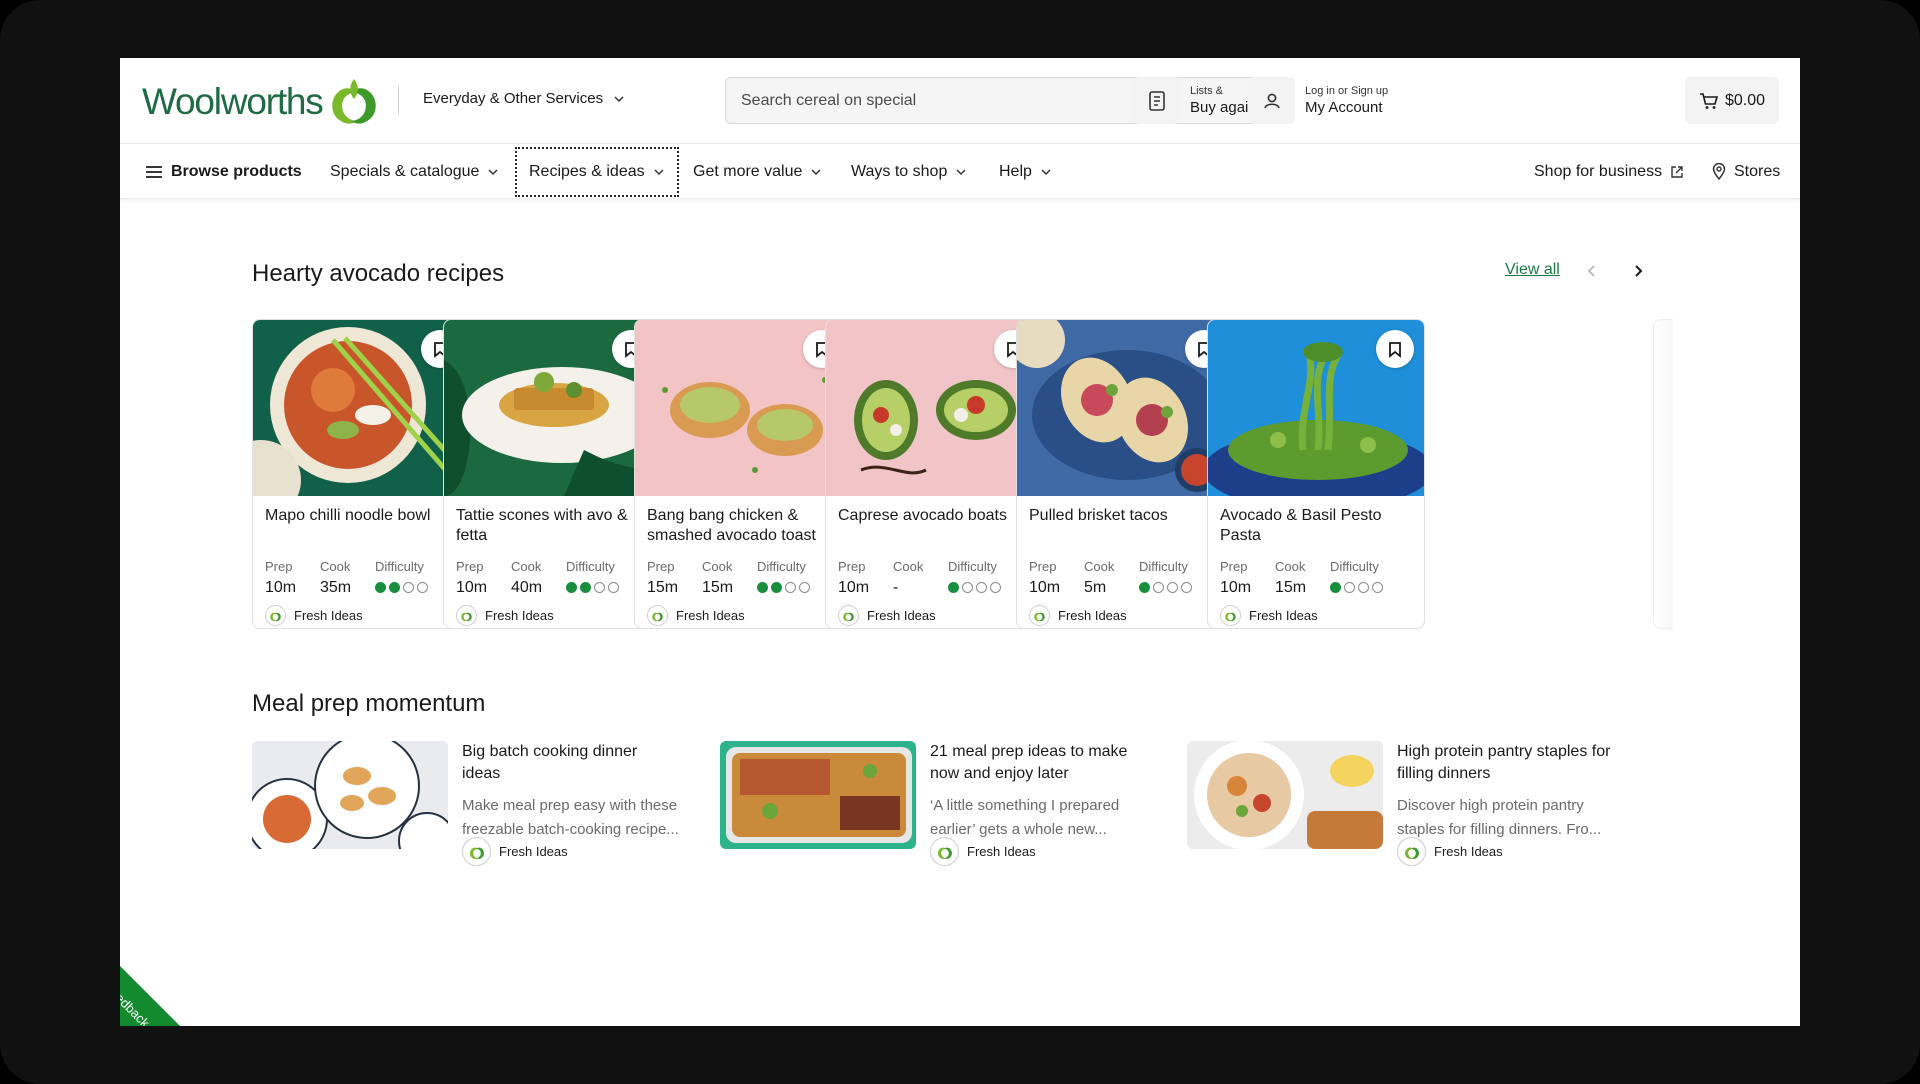  I want to click on nav-ways-to-shop: Ways to shop, so click(909, 171).